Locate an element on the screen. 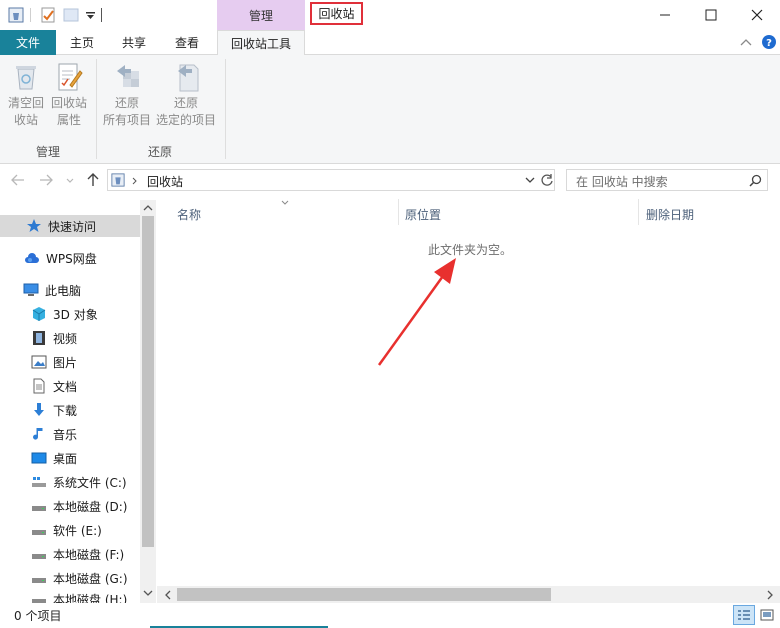  nav-item-drive-f: 本地磁盘 (F:) is located at coordinates (70, 554).